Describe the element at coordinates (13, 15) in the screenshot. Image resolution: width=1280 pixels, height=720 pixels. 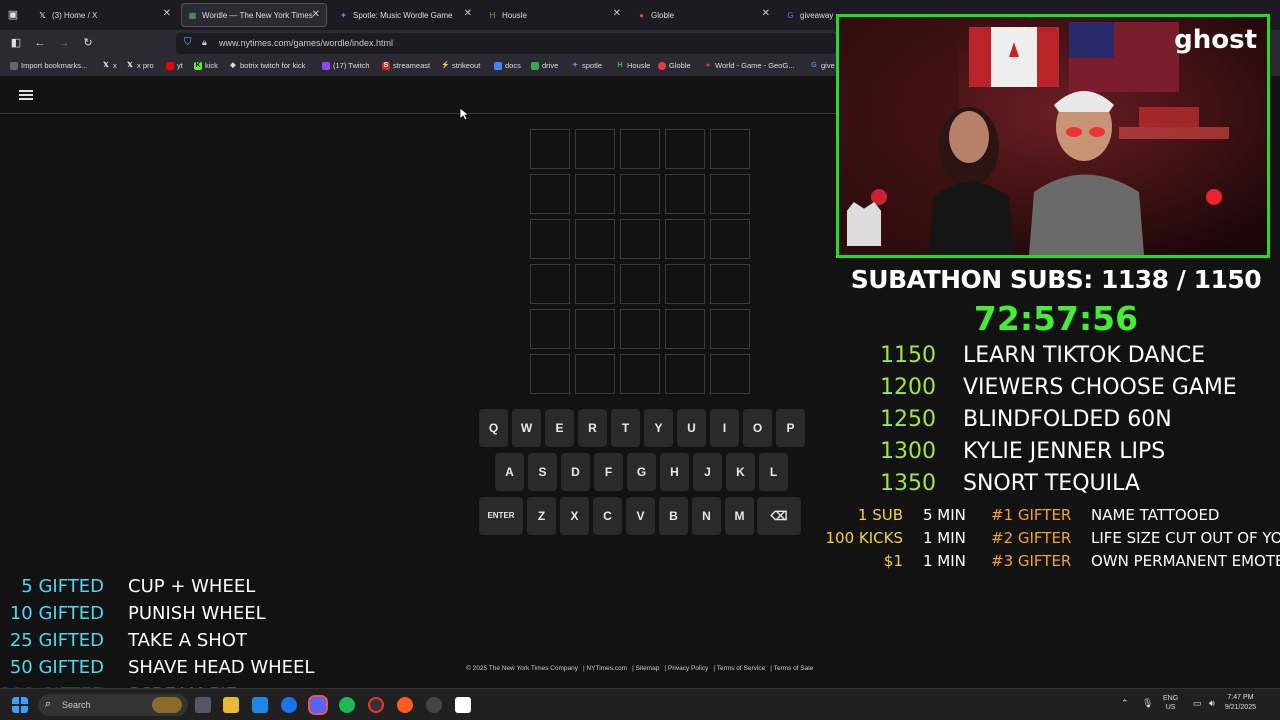
I see `tab-list-icon: ▣` at that location.